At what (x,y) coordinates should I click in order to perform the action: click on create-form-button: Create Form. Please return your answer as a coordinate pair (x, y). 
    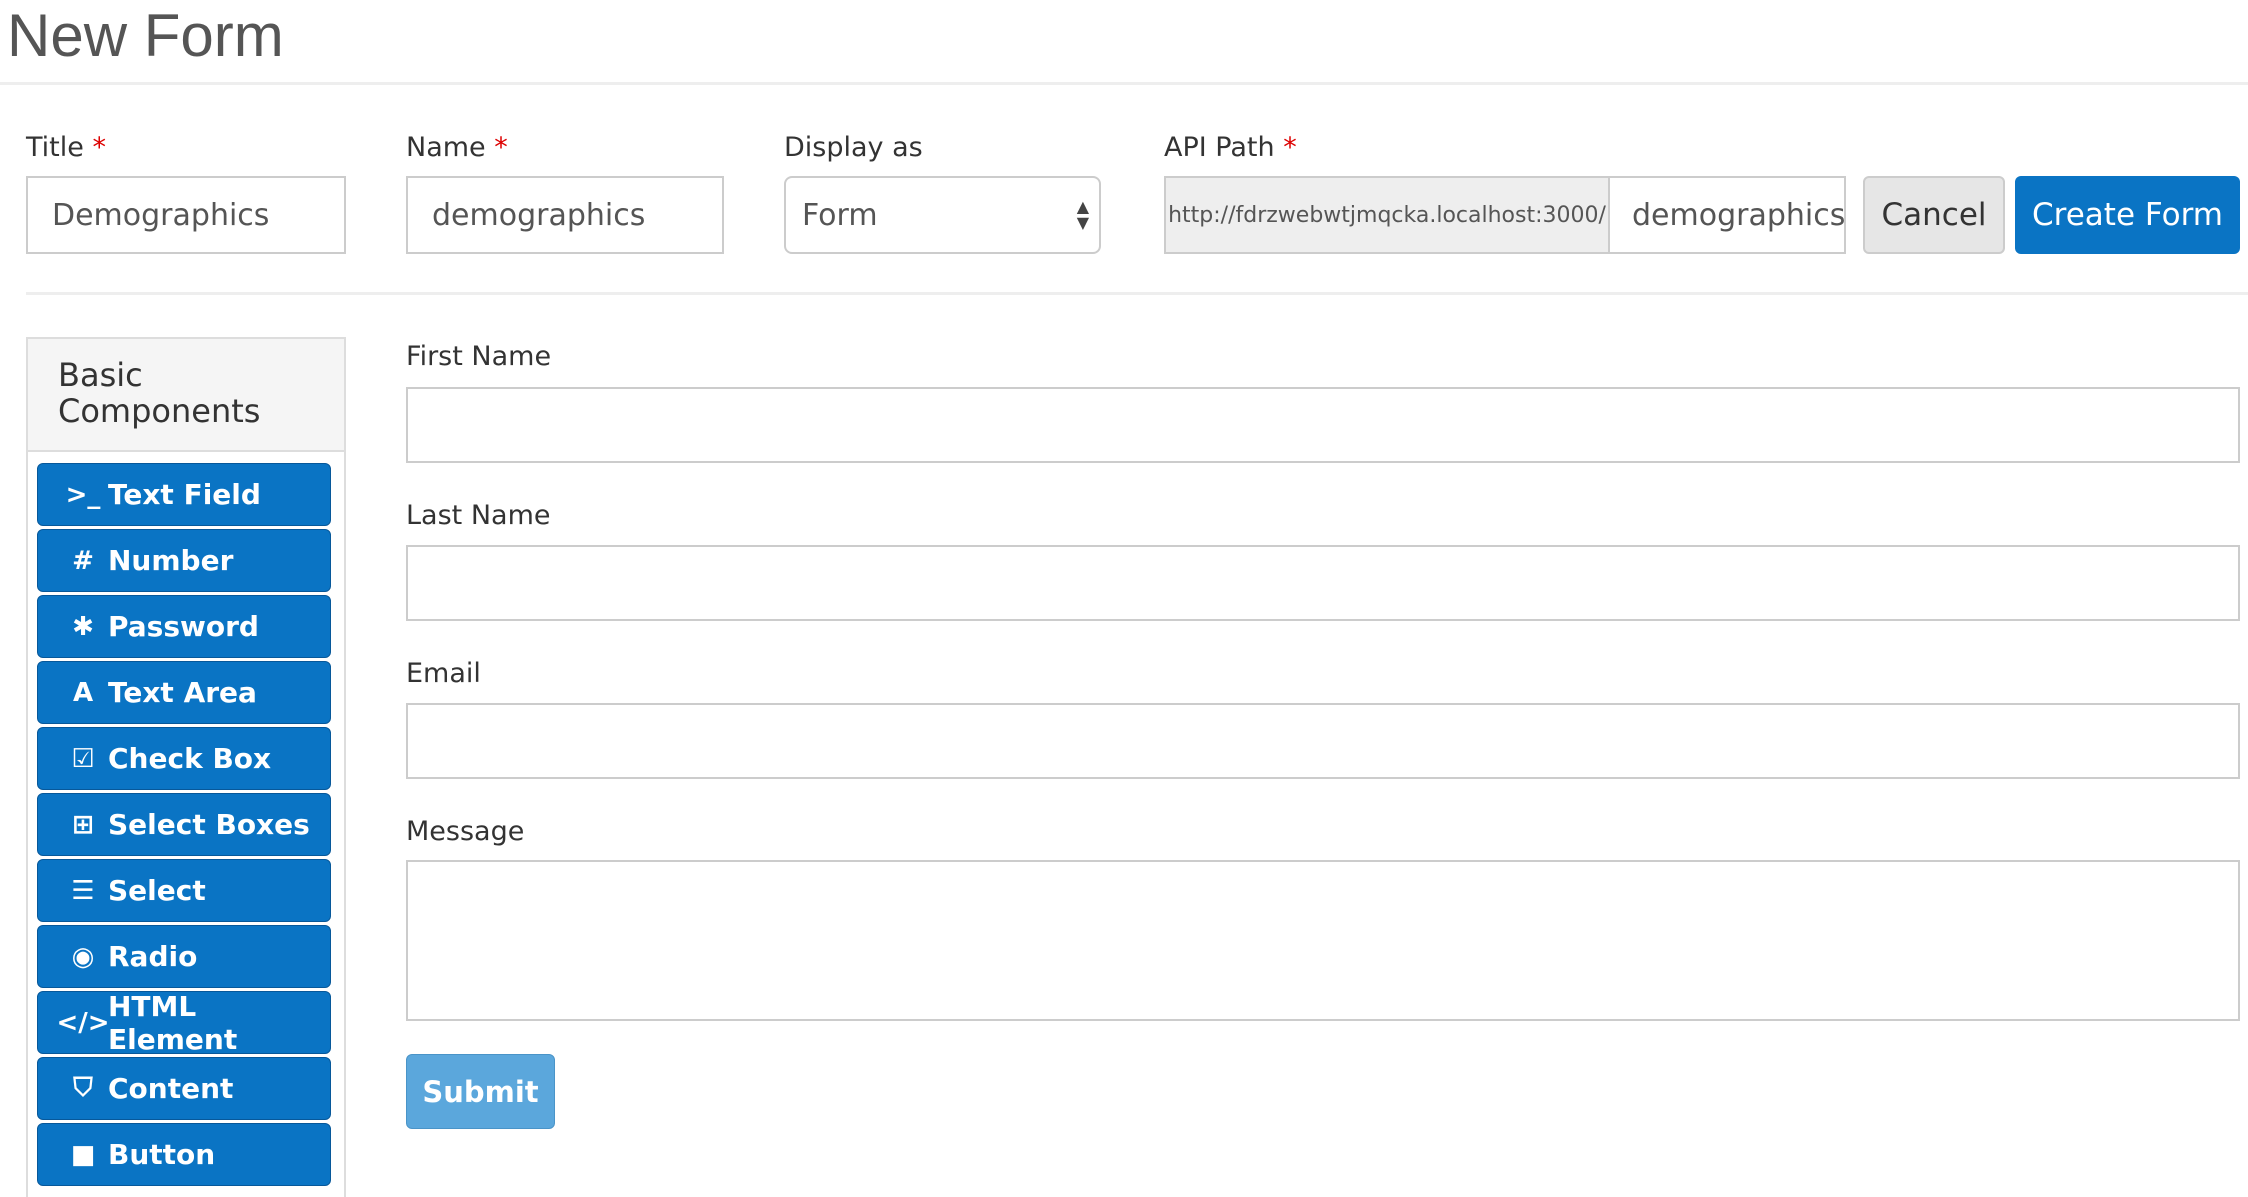
    Looking at the image, I should click on (2127, 215).